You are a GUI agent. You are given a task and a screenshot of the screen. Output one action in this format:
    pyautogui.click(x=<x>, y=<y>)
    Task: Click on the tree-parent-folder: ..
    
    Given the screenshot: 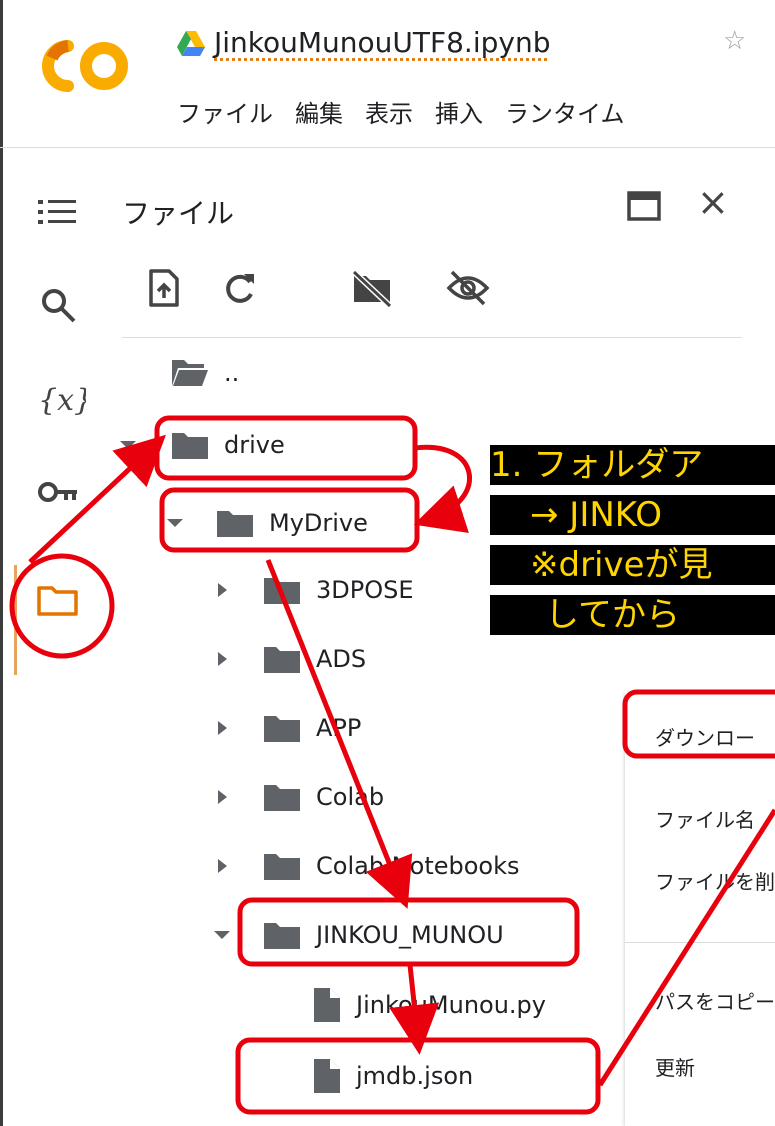 What is the action you would take?
    pyautogui.click(x=204, y=373)
    